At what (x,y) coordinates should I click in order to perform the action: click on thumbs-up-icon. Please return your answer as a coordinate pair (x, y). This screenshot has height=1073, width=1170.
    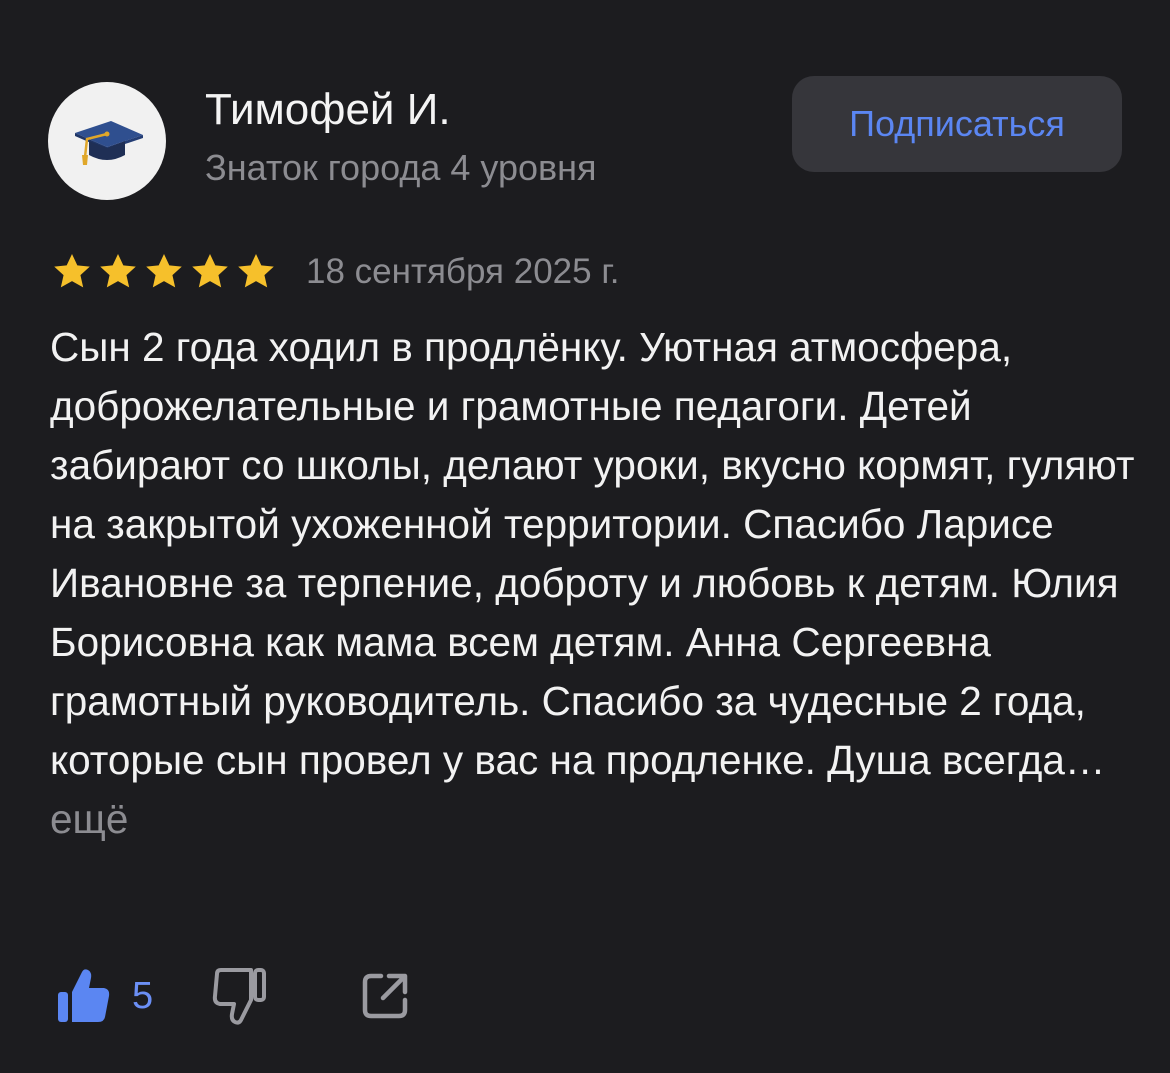
    Looking at the image, I should click on (84, 995).